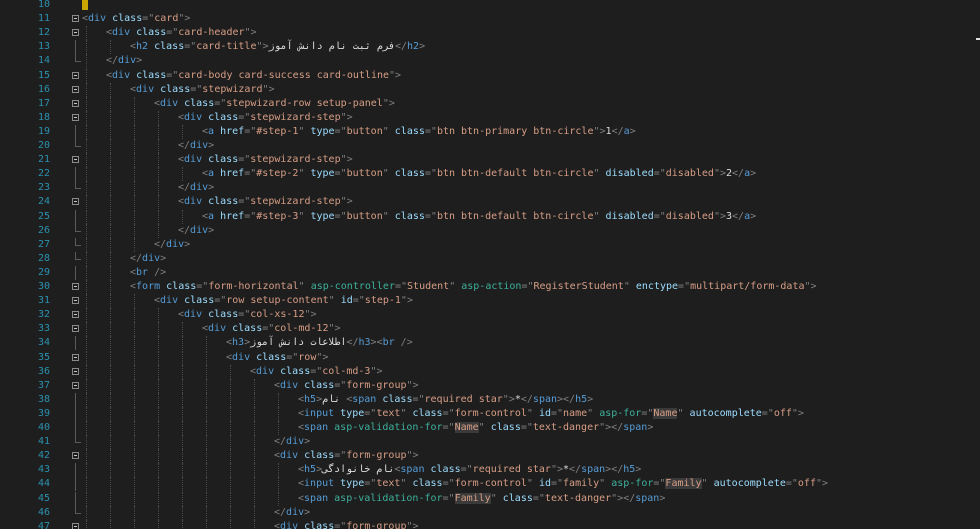 Image resolution: width=980 pixels, height=529 pixels. What do you see at coordinates (490, 371) in the screenshot?
I see `code-line: 36 <div class="col-md-3">` at bounding box center [490, 371].